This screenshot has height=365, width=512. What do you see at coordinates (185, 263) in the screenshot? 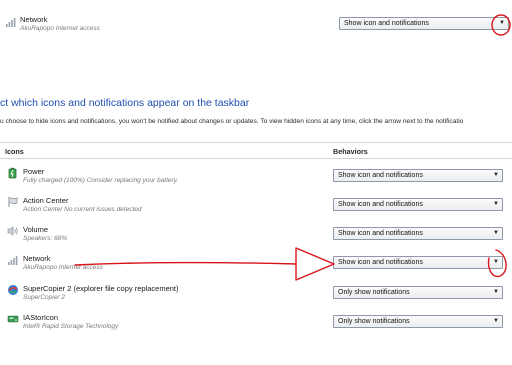
I see `annotation-line` at bounding box center [185, 263].